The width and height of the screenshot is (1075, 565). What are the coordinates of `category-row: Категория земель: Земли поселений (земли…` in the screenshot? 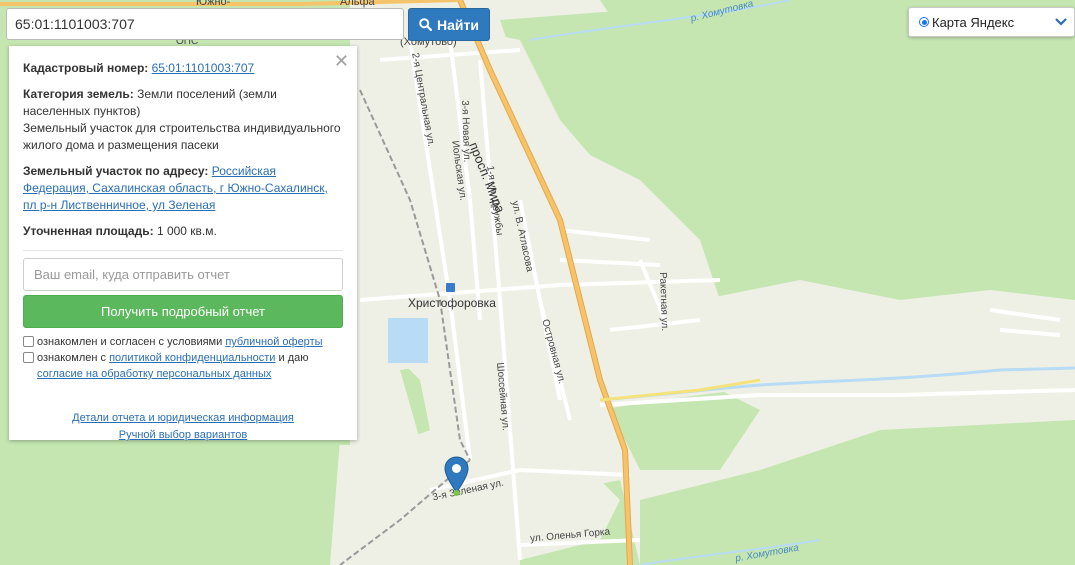 It's located at (183, 103).